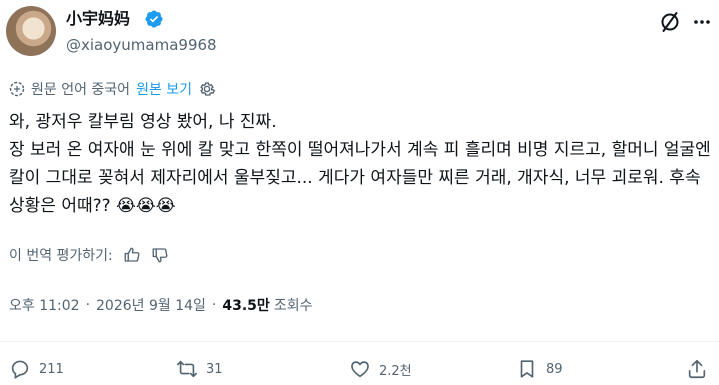 Image resolution: width=719 pixels, height=385 pixels. What do you see at coordinates (31, 31) in the screenshot?
I see `avatar` at bounding box center [31, 31].